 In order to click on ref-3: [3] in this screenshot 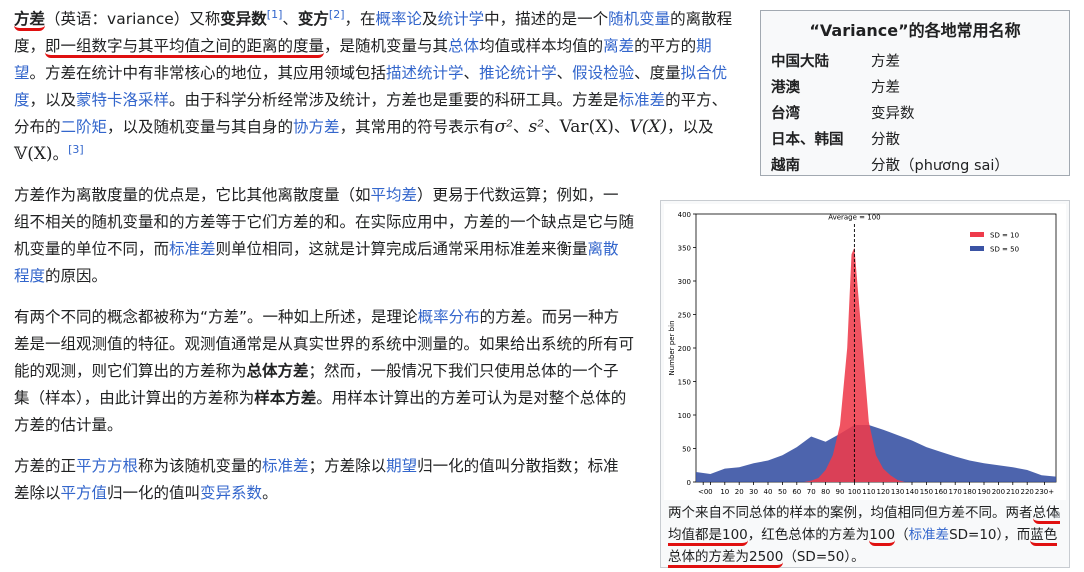, I will do `click(76, 149)`.